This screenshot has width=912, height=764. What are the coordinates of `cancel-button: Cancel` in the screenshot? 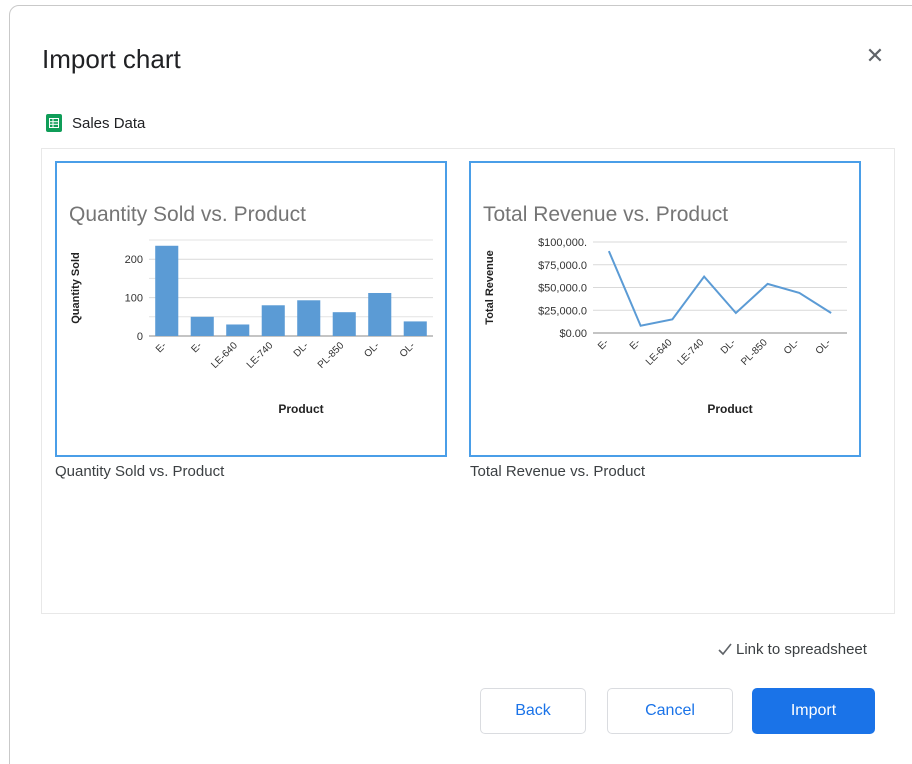 It's located at (670, 711).